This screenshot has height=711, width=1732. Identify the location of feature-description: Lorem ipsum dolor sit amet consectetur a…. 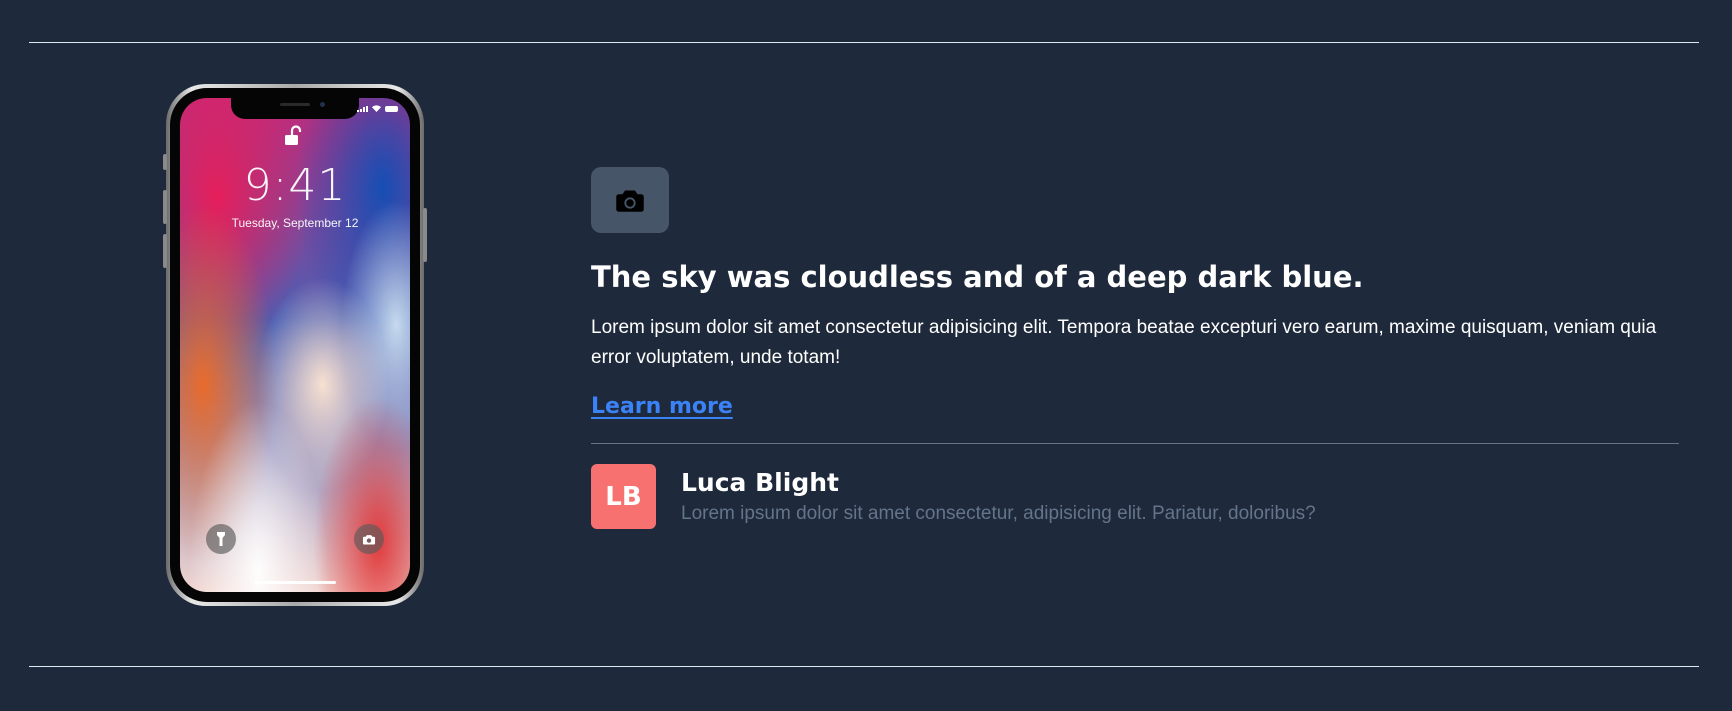
(1124, 342).